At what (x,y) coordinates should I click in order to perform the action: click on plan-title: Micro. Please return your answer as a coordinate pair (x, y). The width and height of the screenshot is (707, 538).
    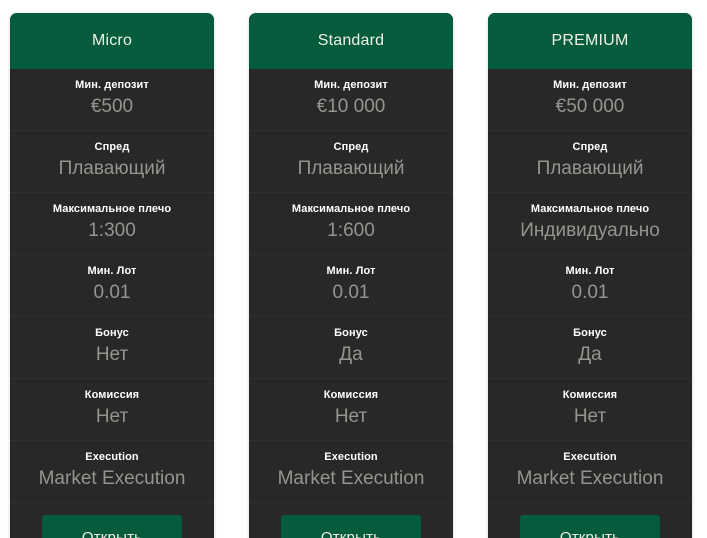
    Looking at the image, I should click on (112, 40).